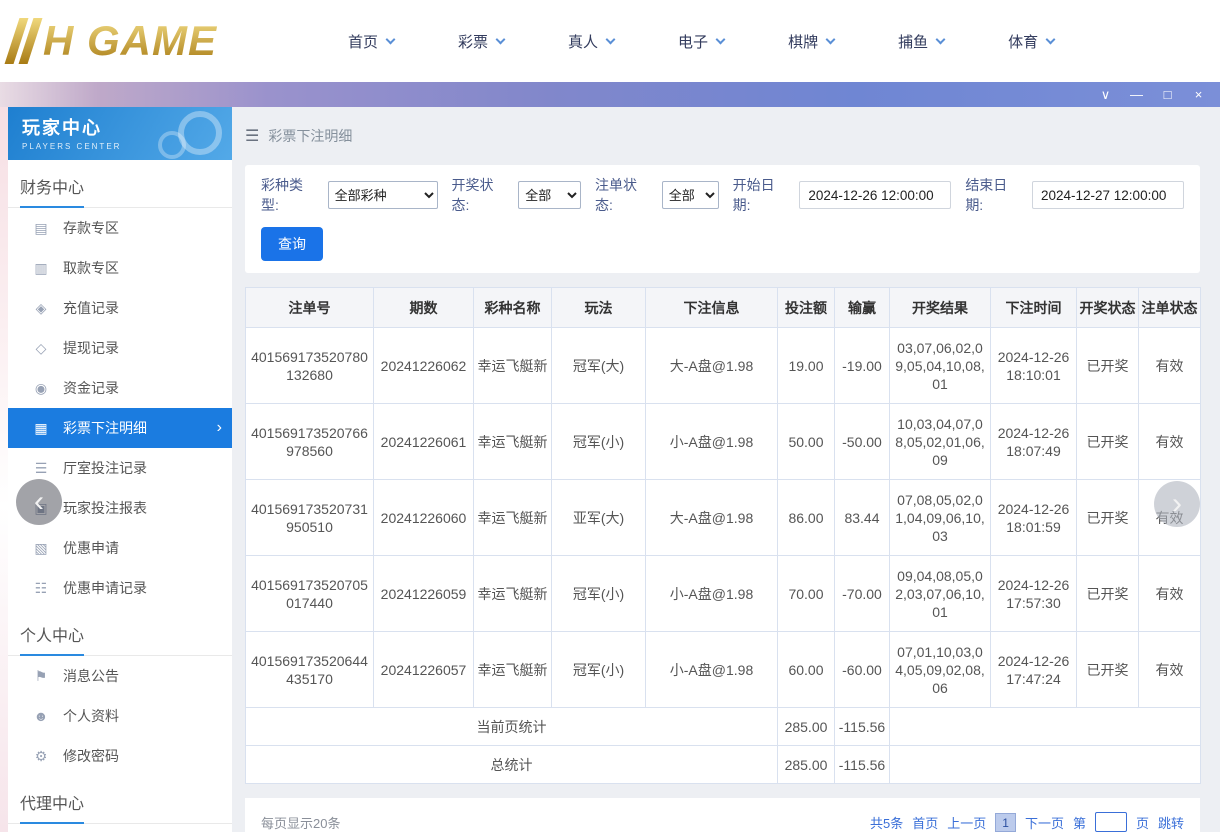 This screenshot has height=832, width=1220. Describe the element at coordinates (39, 502) in the screenshot. I see `prev-arrow-button: ‹` at that location.